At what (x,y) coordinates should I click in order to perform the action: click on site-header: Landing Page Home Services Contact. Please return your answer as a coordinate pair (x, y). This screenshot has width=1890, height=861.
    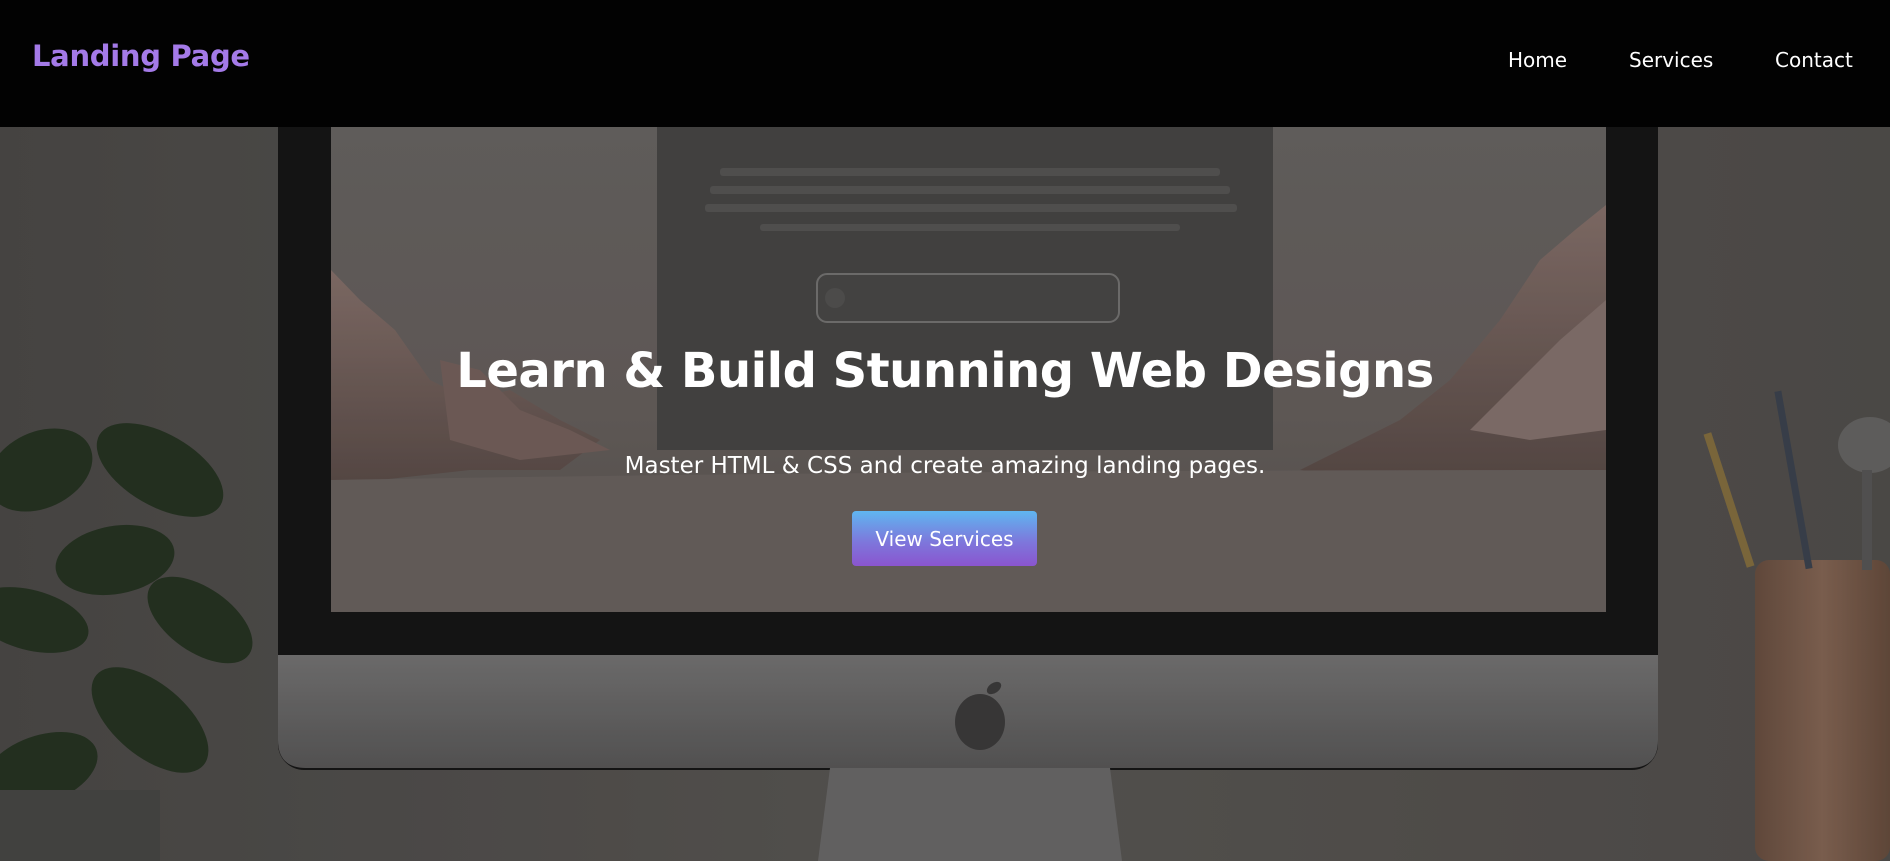
    Looking at the image, I should click on (945, 63).